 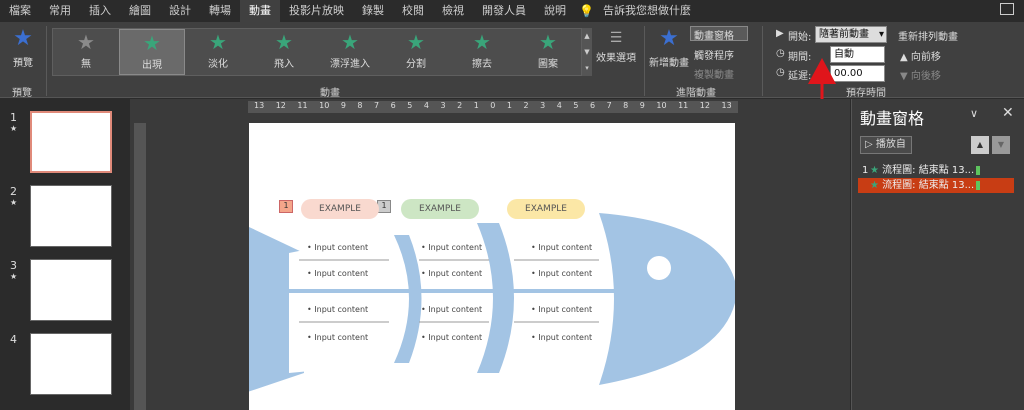 I want to click on move-earlier-button: ▲ 向前移, so click(x=920, y=55).